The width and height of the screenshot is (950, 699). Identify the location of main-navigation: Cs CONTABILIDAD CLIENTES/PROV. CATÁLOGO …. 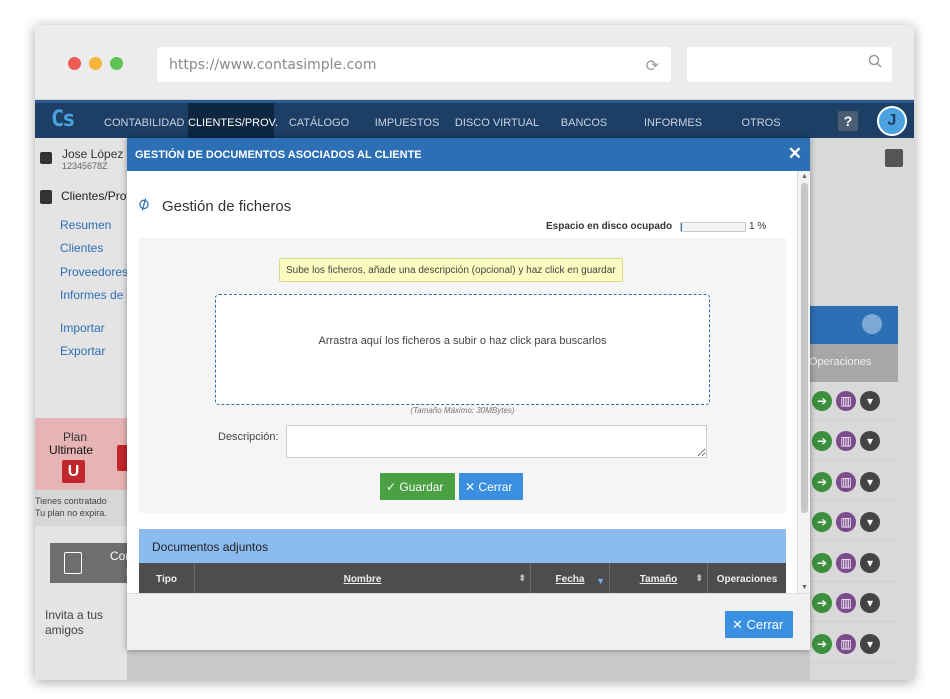
(474, 119).